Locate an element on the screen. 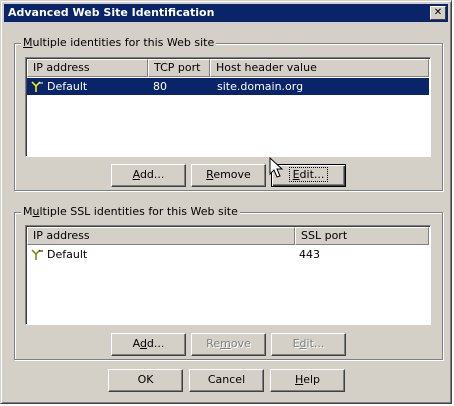 Image resolution: width=454 pixels, height=406 pixels. ok-button: OK is located at coordinates (145, 380).